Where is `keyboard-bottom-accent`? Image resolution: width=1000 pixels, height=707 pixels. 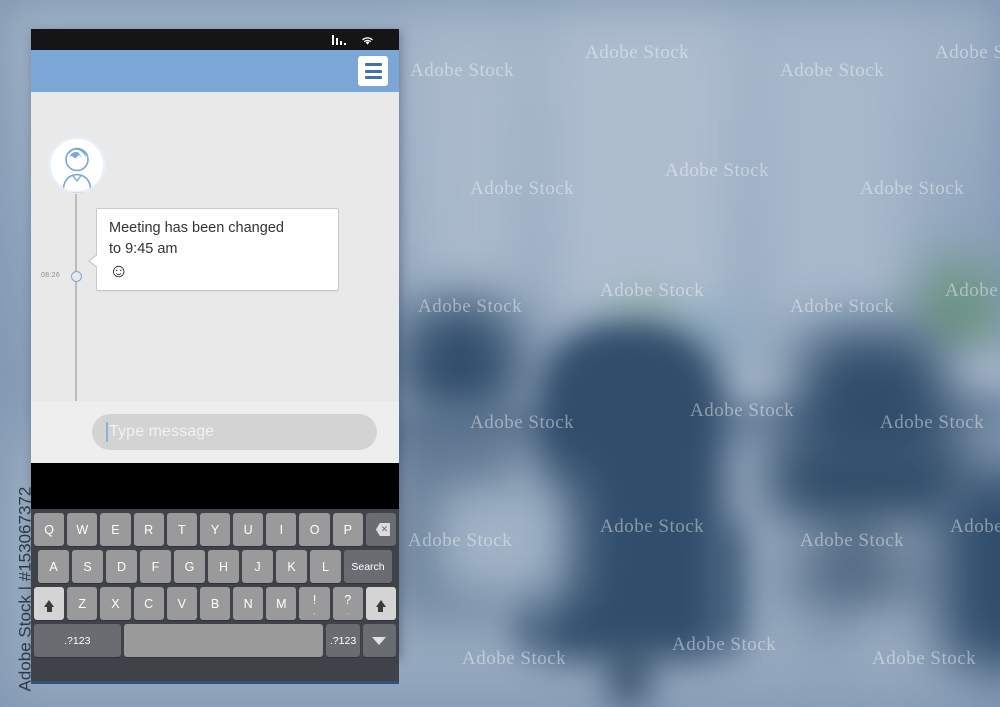
keyboard-bottom-accent is located at coordinates (215, 682).